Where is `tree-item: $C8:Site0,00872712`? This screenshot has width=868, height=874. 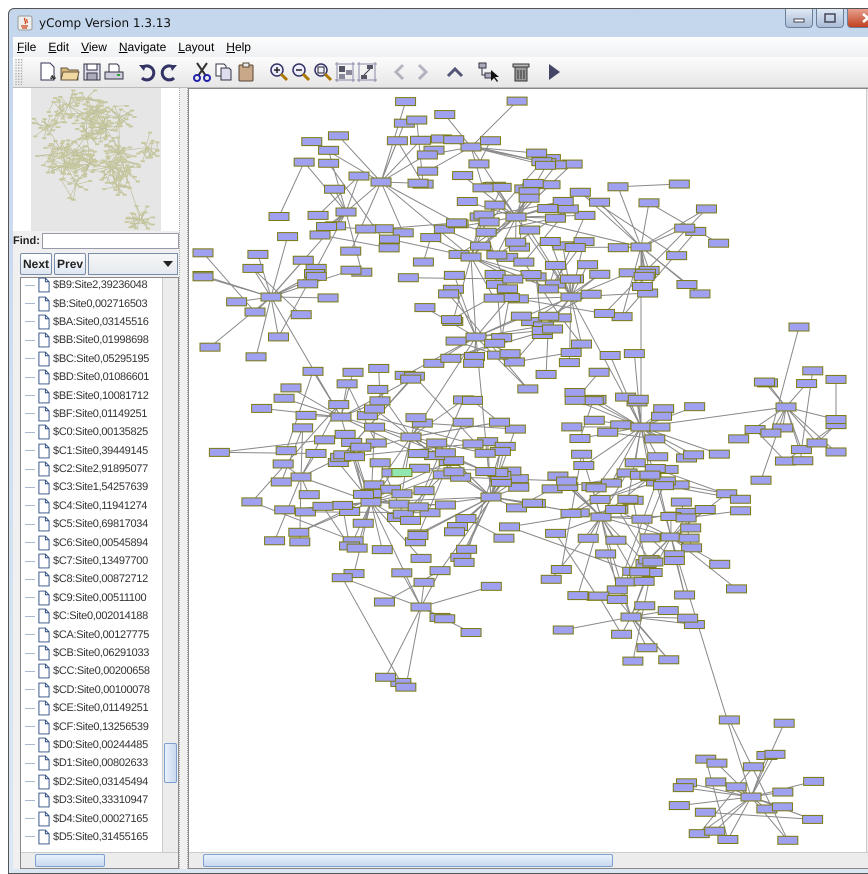 tree-item: $C8:Site0,00872712 is located at coordinates (100, 579).